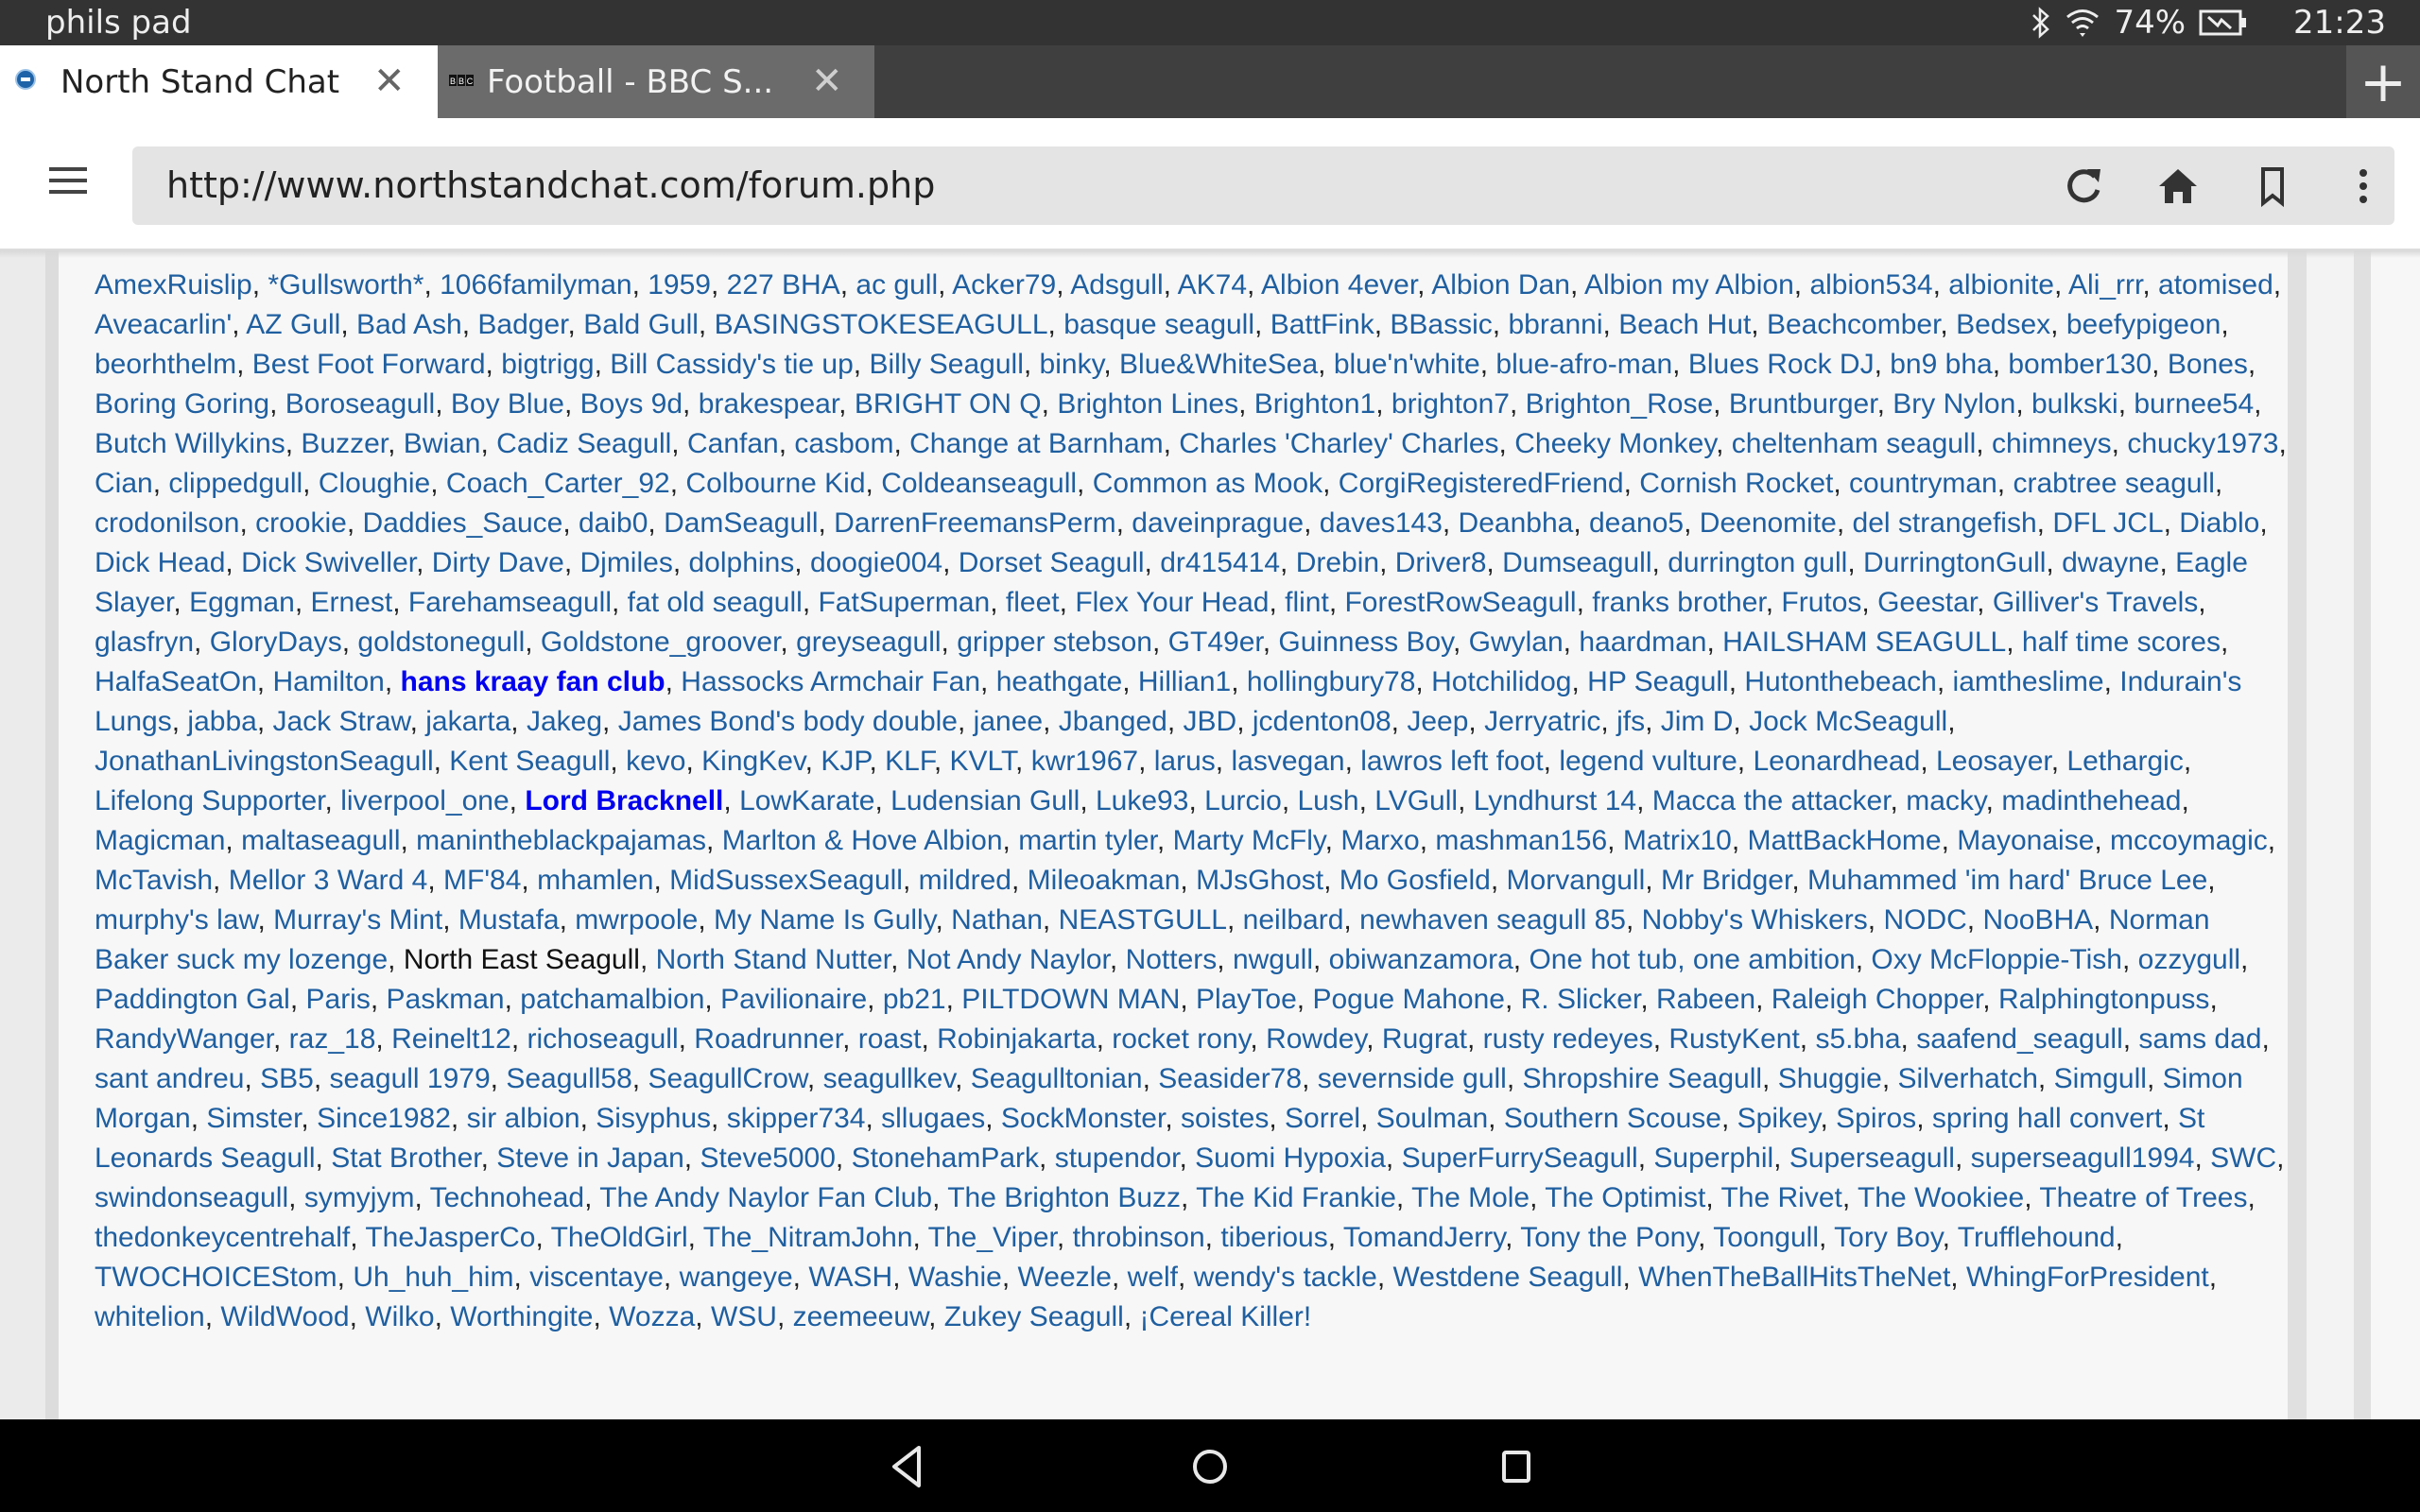 The height and width of the screenshot is (1512, 2420). Describe the element at coordinates (1158, 324) in the screenshot. I see `member-link: basque seagull` at that location.